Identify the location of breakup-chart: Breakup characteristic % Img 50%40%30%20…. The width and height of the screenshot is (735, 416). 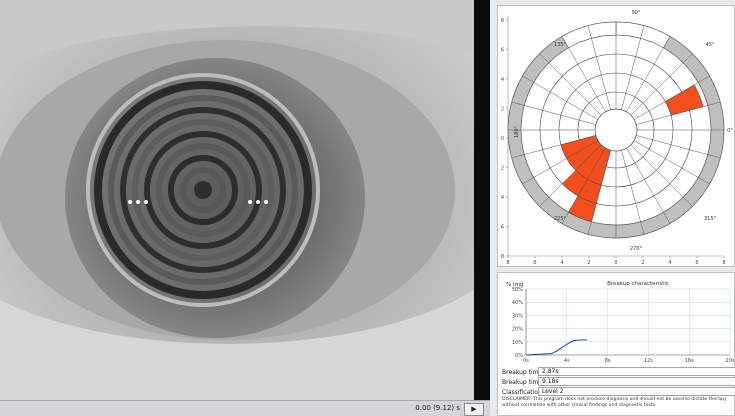
(620, 322).